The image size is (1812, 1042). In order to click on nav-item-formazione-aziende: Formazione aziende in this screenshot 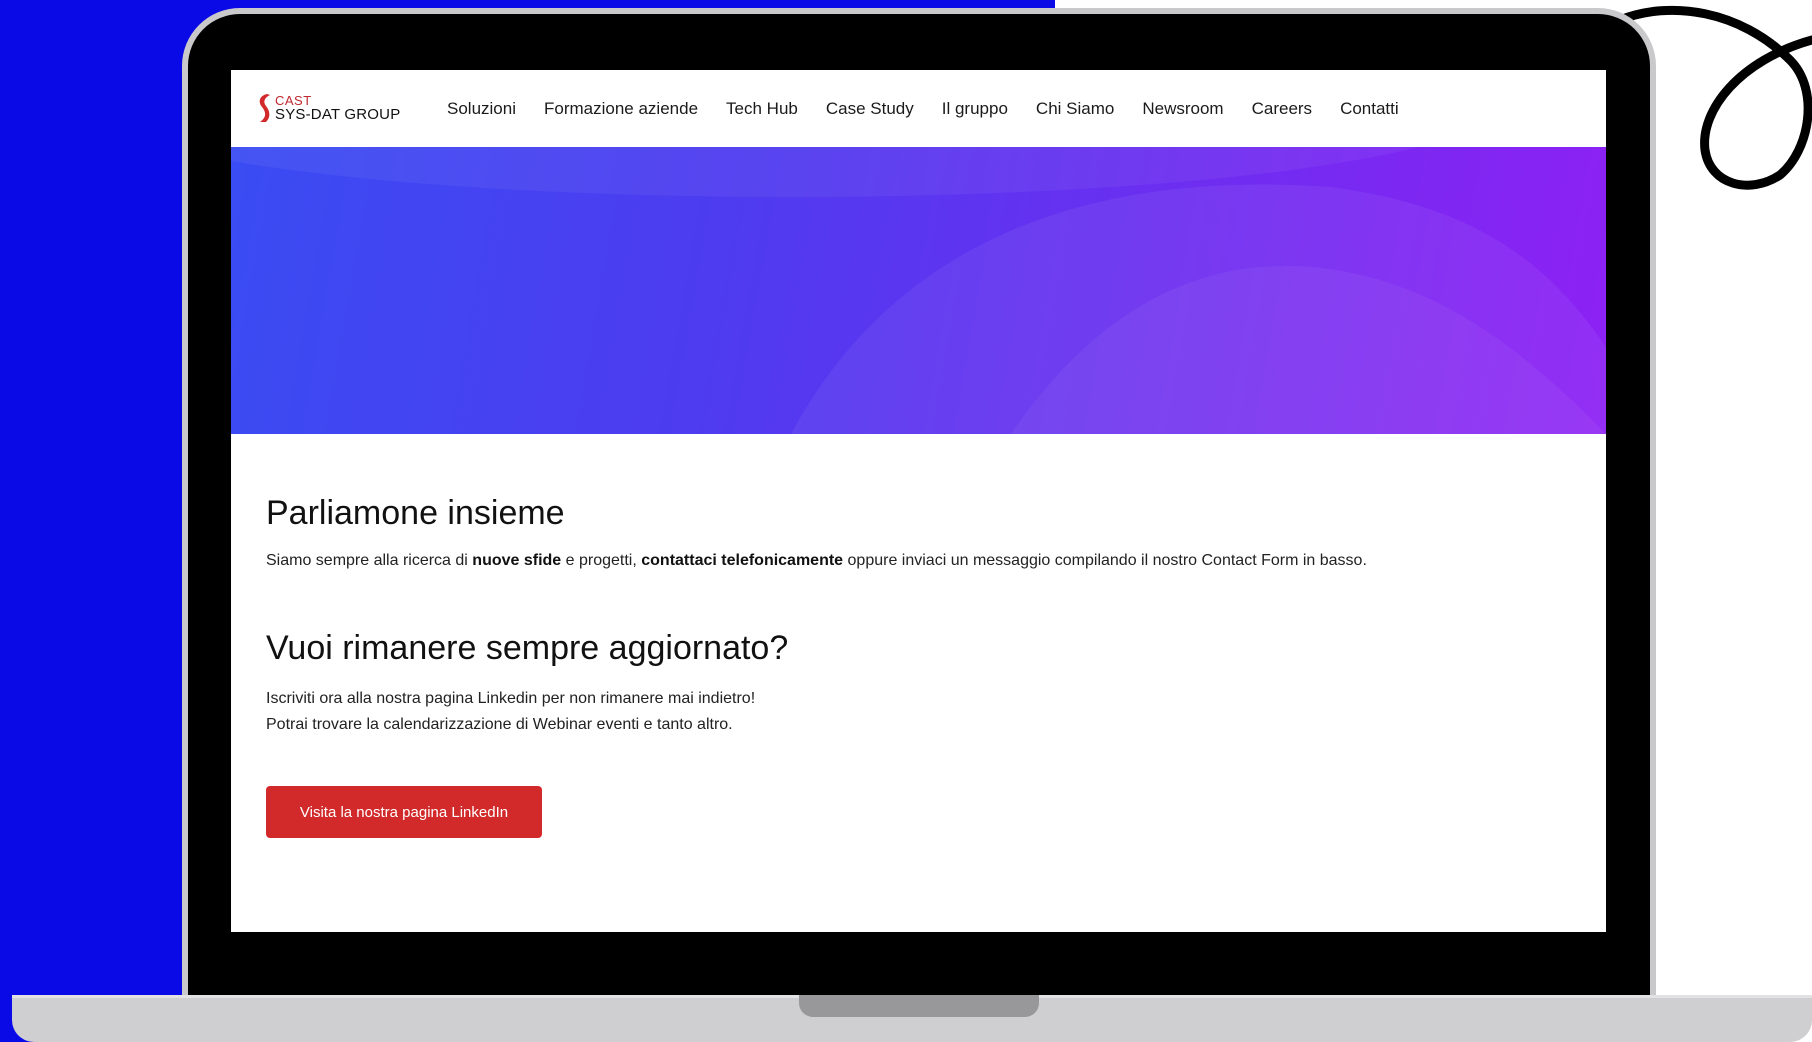, I will do `click(621, 109)`.